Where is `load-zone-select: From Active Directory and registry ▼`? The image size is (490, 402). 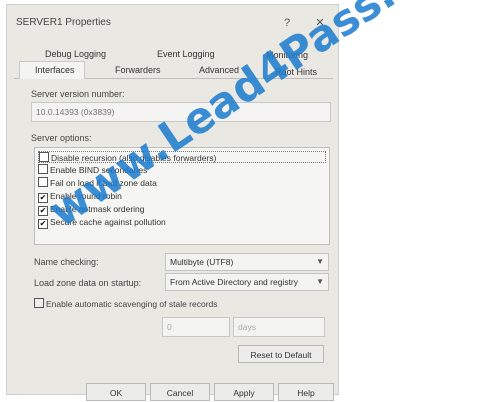 load-zone-select: From Active Directory and registry ▼ is located at coordinates (247, 282).